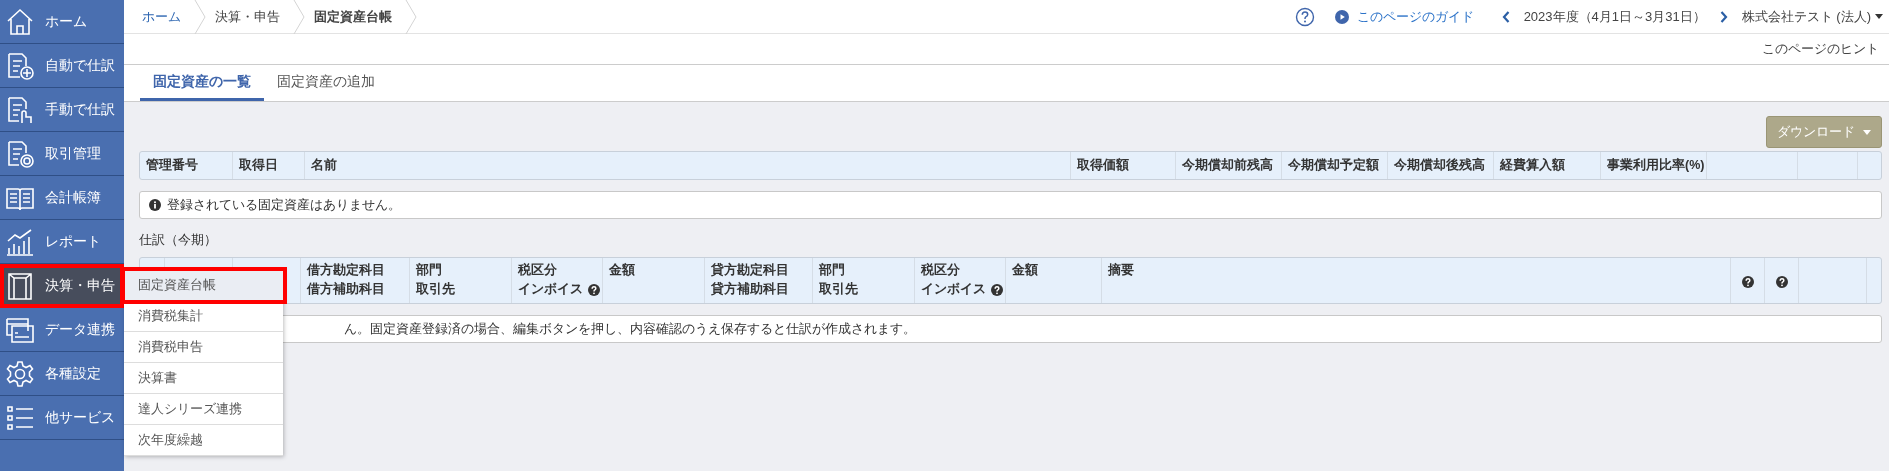 This screenshot has height=471, width=1889. Describe the element at coordinates (20, 241) in the screenshot. I see `chart-icon` at that location.